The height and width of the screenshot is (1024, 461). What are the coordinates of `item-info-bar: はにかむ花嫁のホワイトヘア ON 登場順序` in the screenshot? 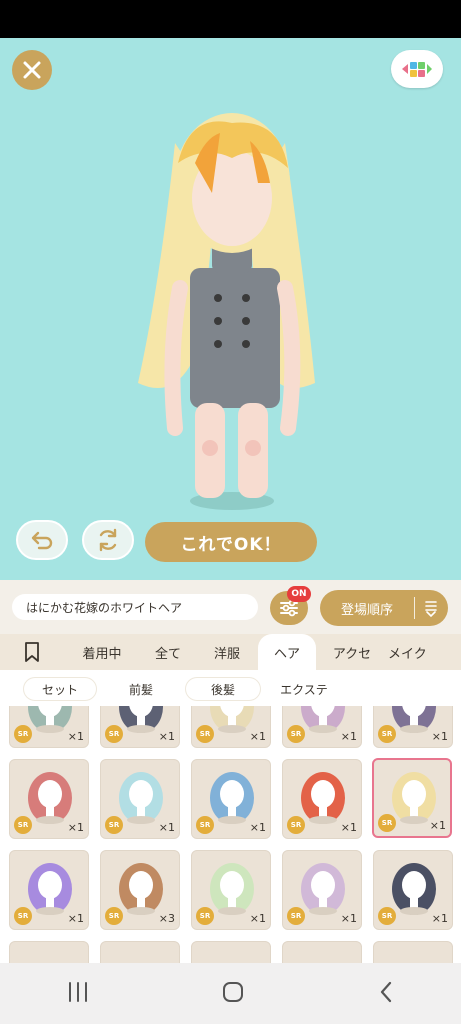 It's located at (230, 607).